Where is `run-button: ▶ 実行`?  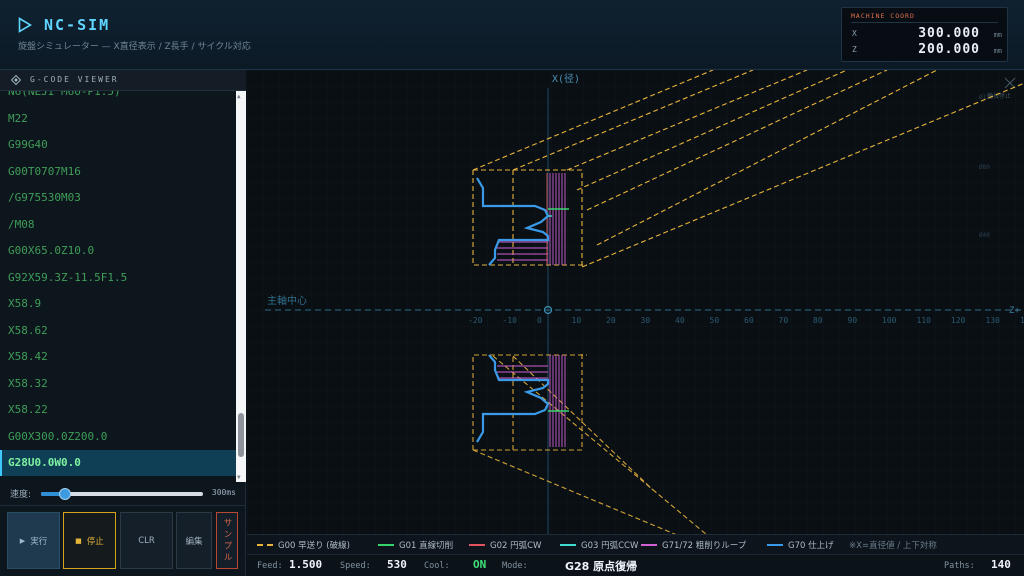
run-button: ▶ 実行 is located at coordinates (33, 540).